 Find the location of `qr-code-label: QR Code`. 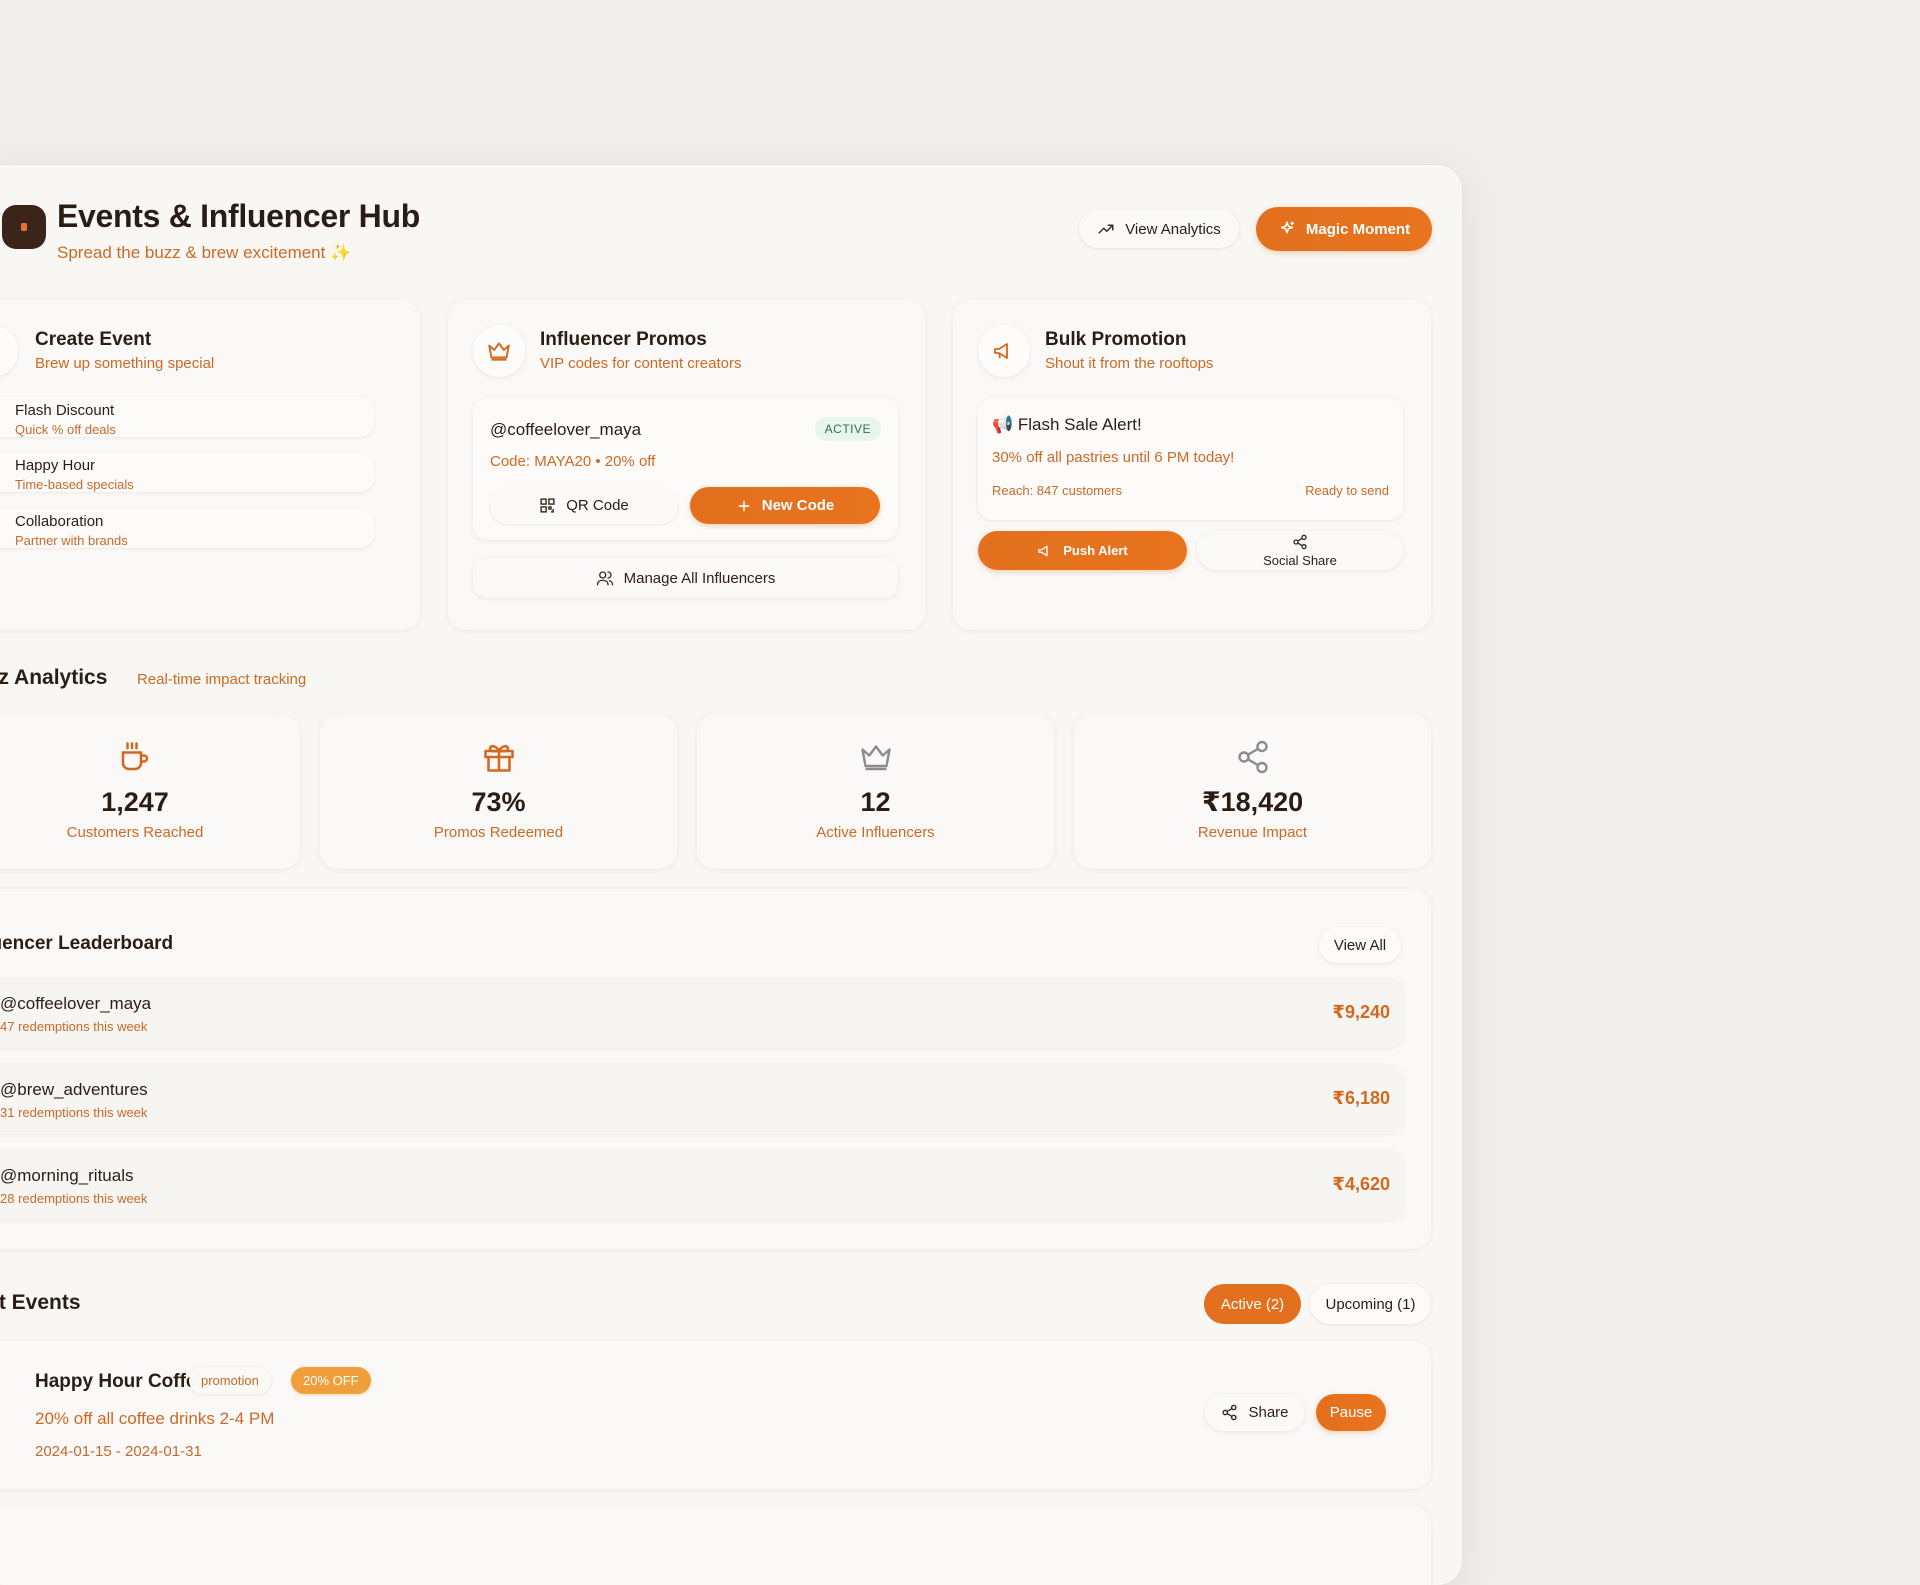

qr-code-label: QR Code is located at coordinates (597, 505).